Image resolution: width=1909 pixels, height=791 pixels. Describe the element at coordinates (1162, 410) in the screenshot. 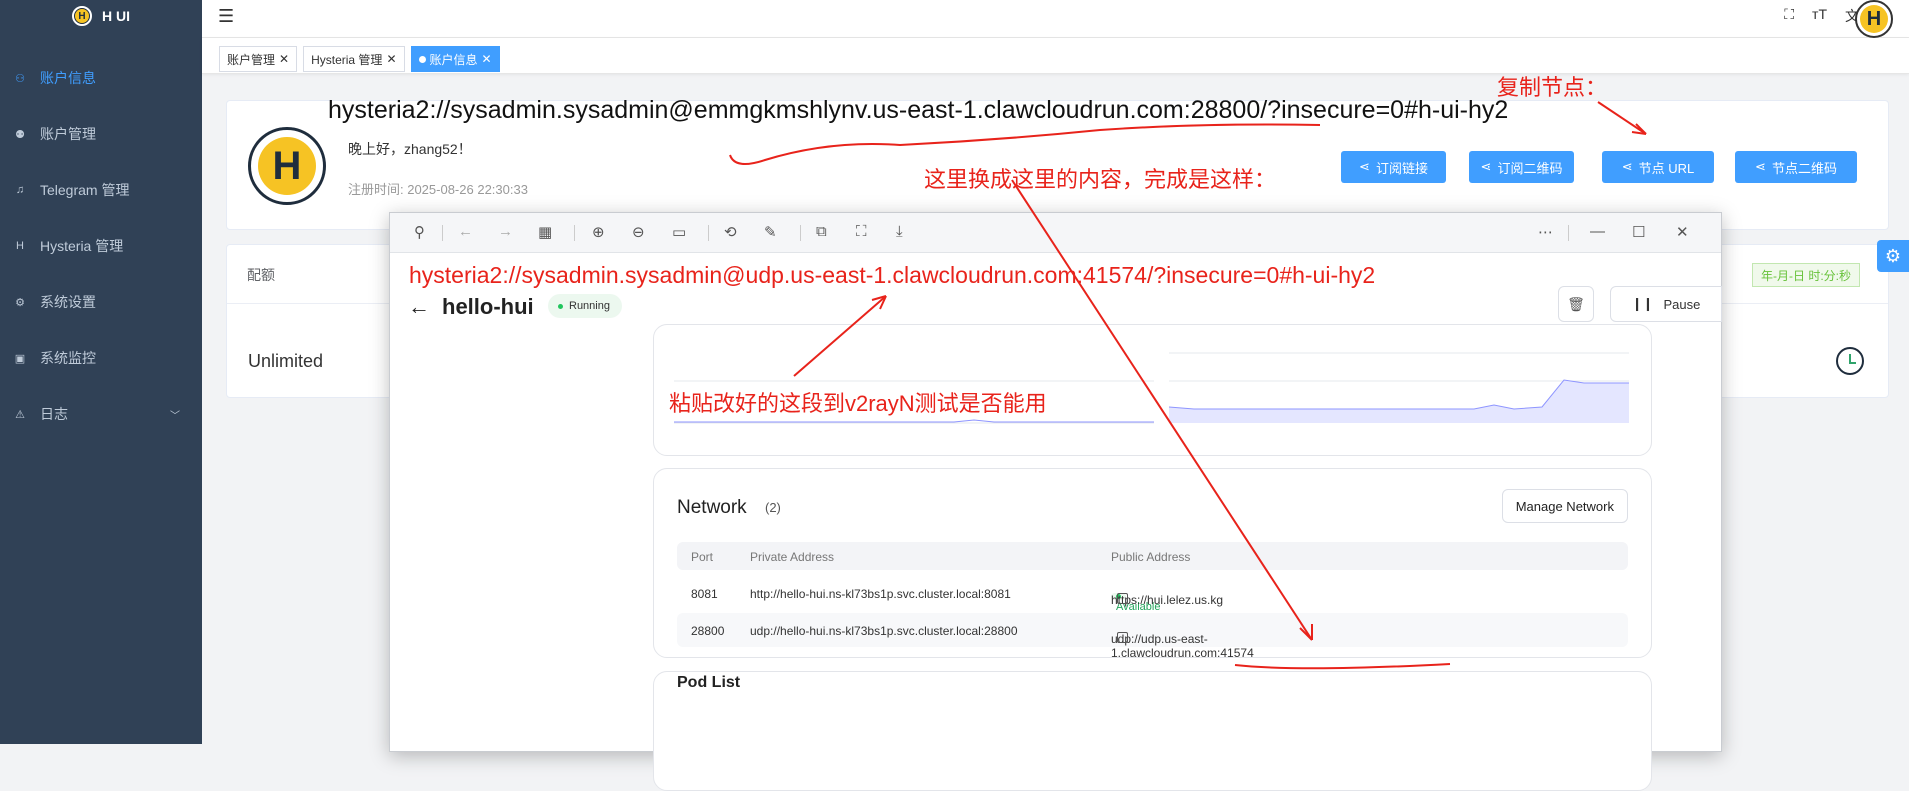

I see `arrow-replace` at that location.